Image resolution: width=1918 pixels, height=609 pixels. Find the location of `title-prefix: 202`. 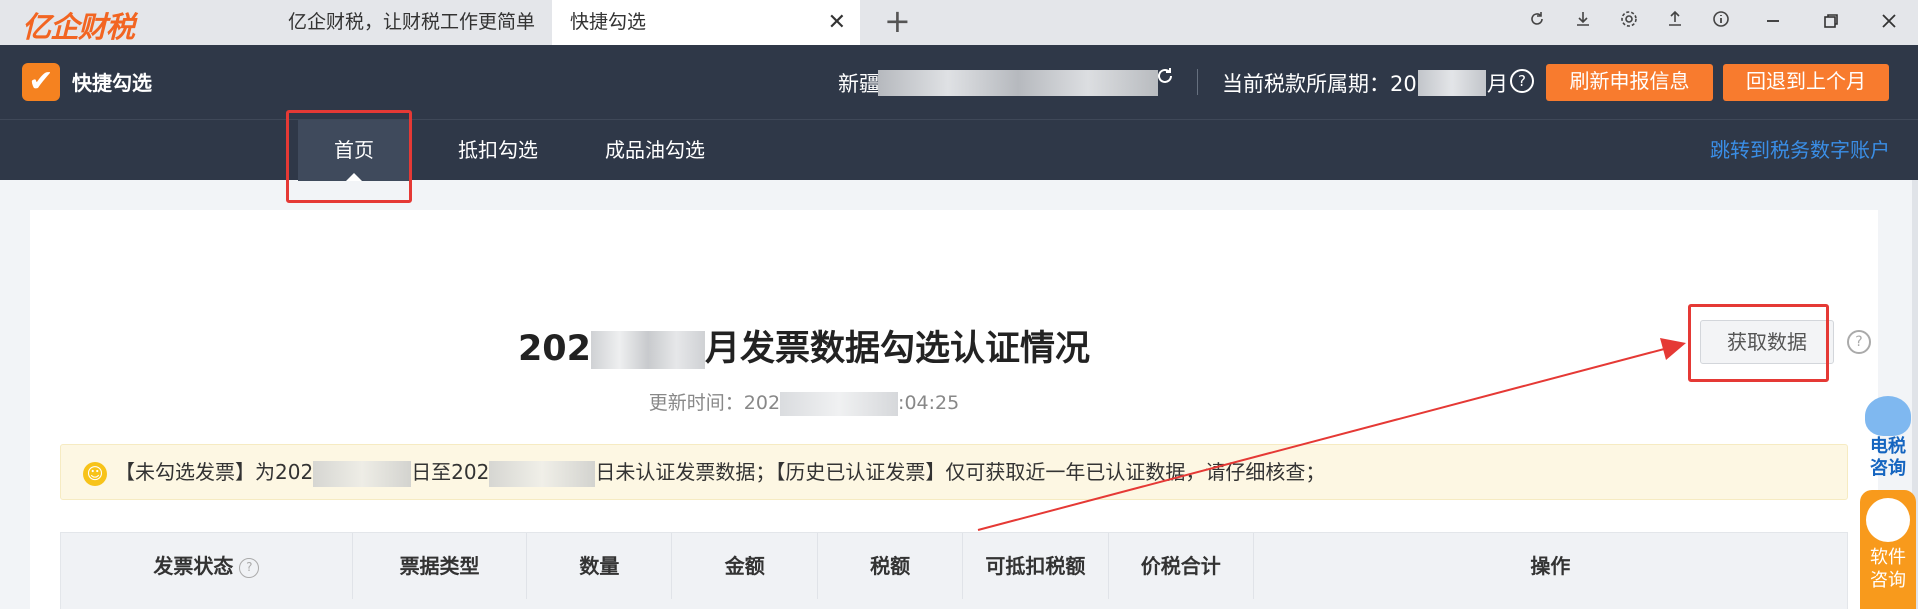

title-prefix: 202 is located at coordinates (554, 349).